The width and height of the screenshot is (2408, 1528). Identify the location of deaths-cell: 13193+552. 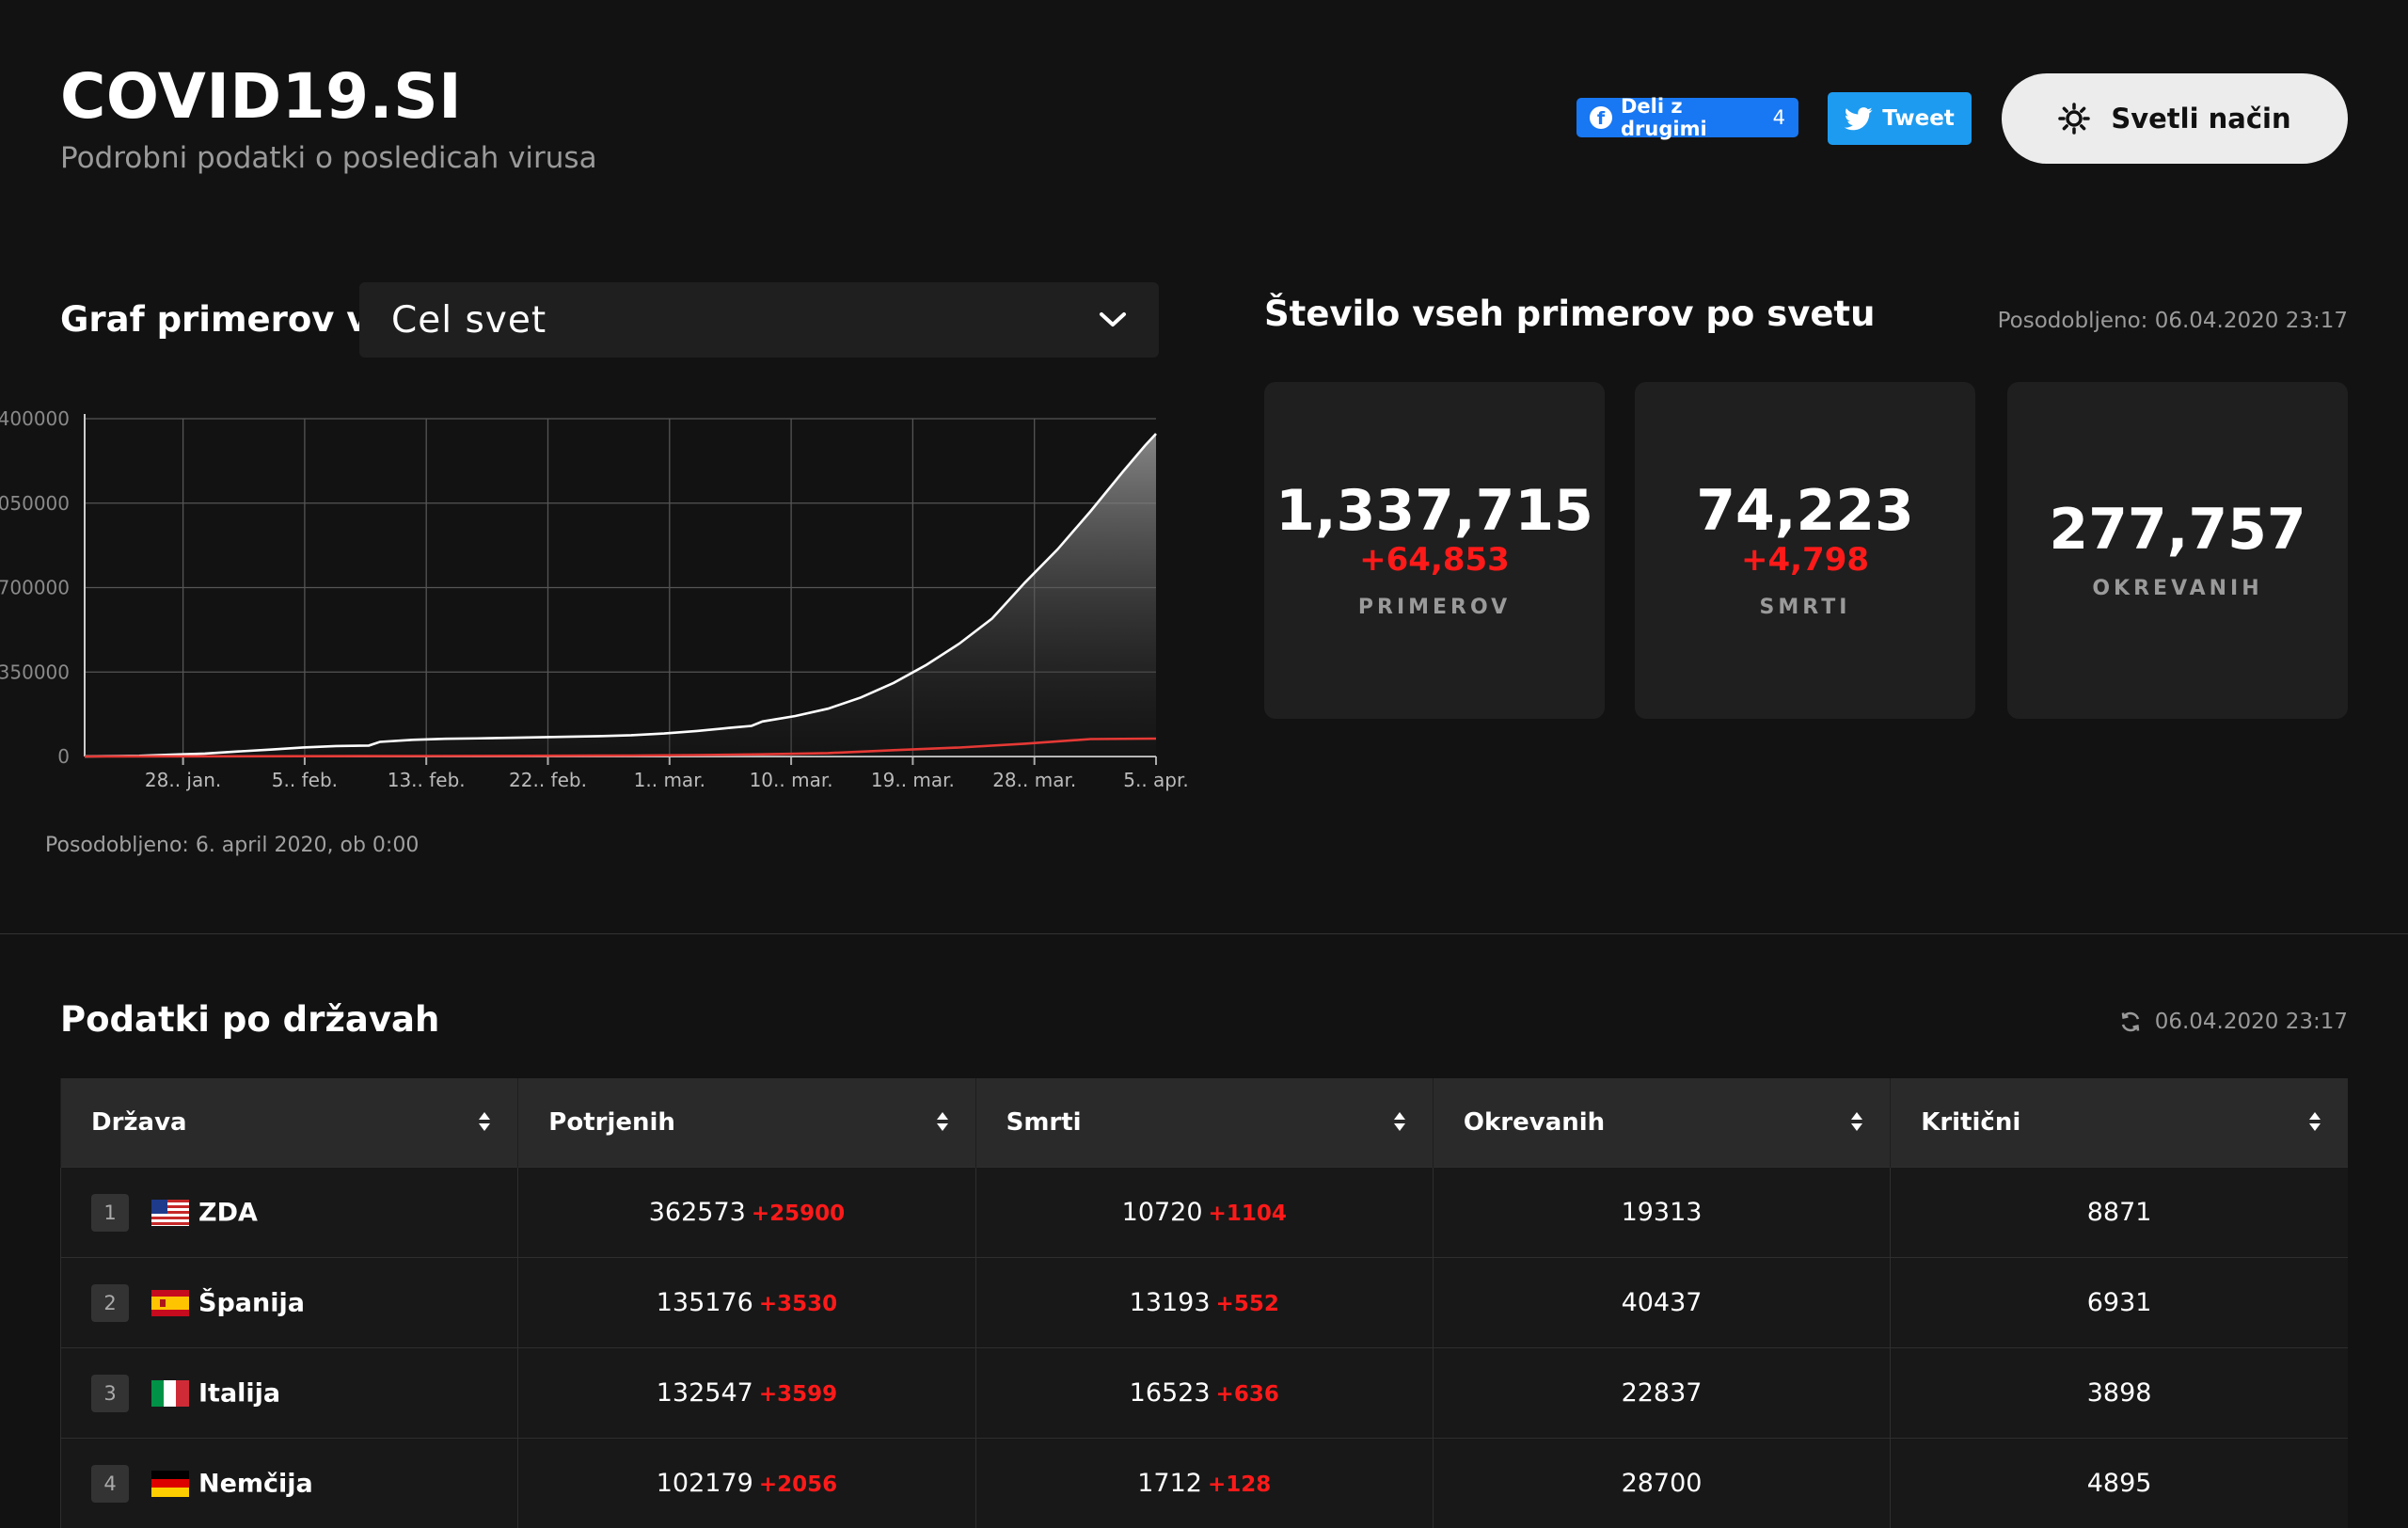
(1204, 1303).